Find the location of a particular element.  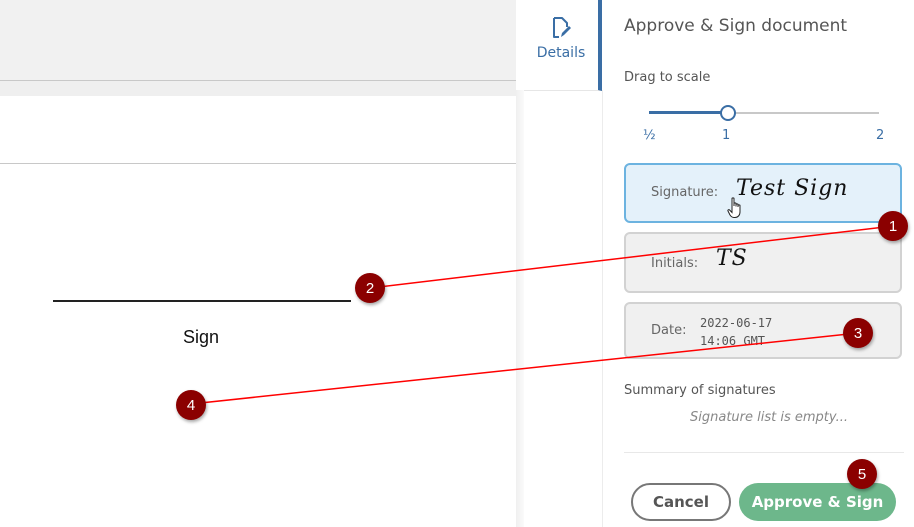

tab-details: Details is located at coordinates (563, 45).